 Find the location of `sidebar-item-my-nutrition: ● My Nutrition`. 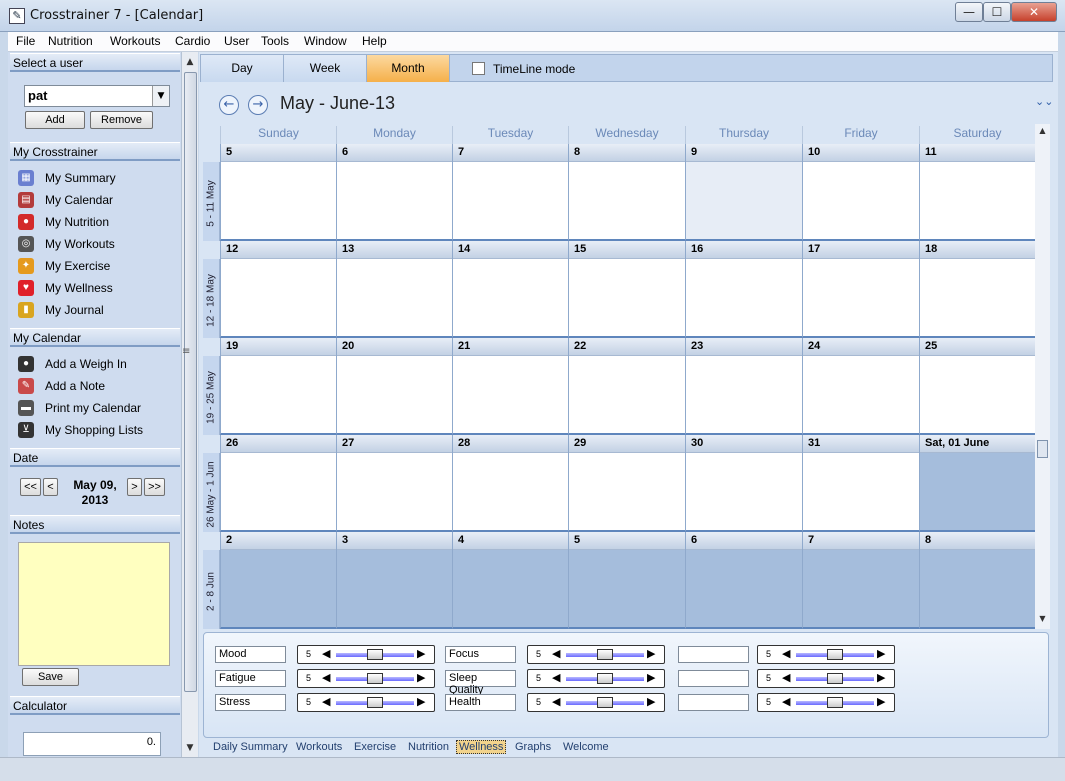

sidebar-item-my-nutrition: ● My Nutrition is located at coordinates (98, 222).